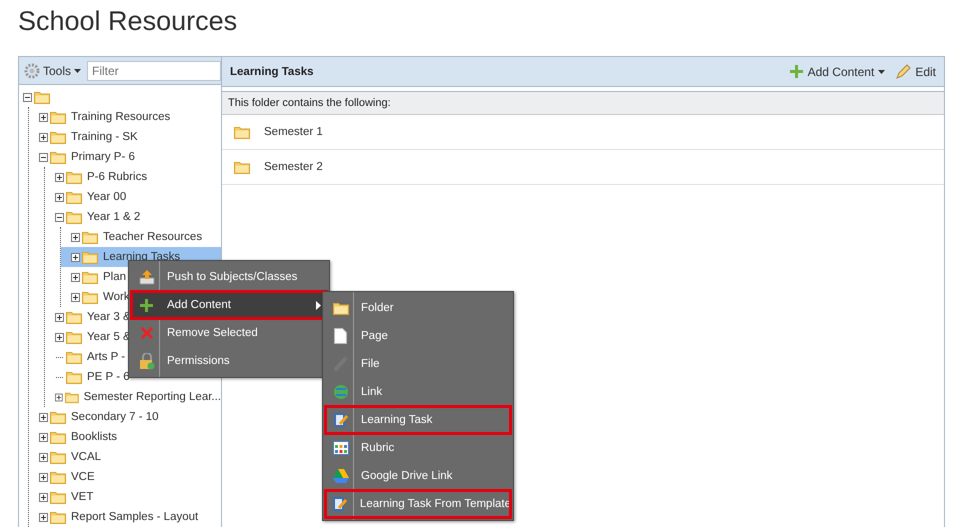 The width and height of the screenshot is (958, 527). I want to click on page-title: School Resources, so click(127, 21).